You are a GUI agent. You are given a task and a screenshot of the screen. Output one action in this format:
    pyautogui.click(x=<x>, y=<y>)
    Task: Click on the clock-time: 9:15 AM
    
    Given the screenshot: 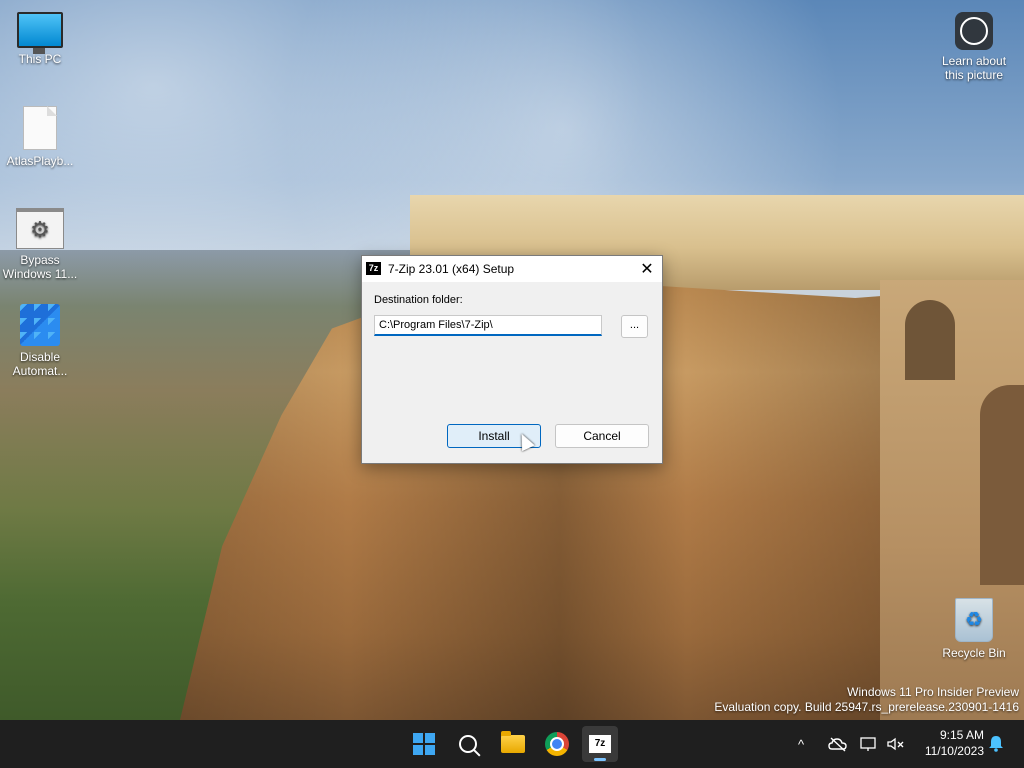 What is the action you would take?
    pyautogui.click(x=961, y=735)
    